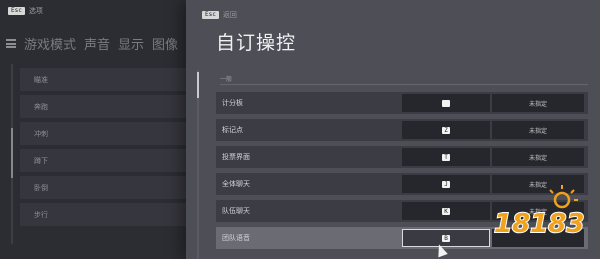 The image size is (600, 259). I want to click on keycap: J, so click(446, 184).